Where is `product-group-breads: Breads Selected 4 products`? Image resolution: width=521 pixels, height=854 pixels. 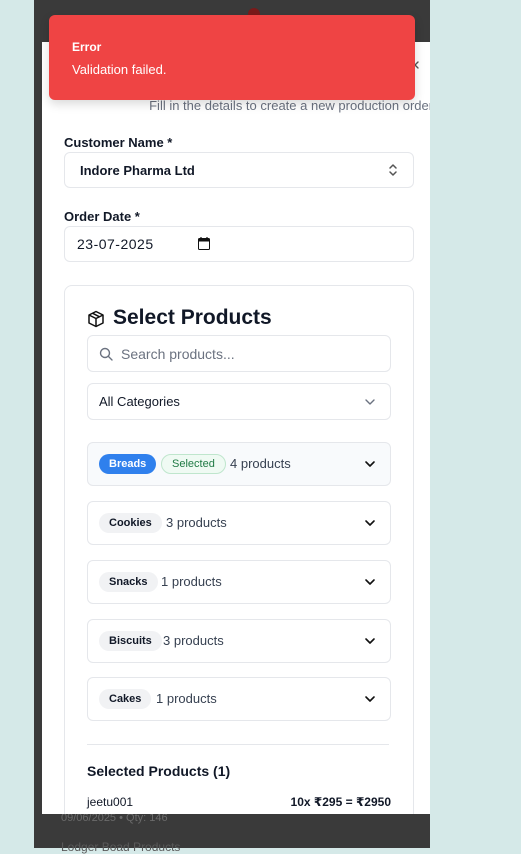
product-group-breads: Breads Selected 4 products is located at coordinates (239, 464).